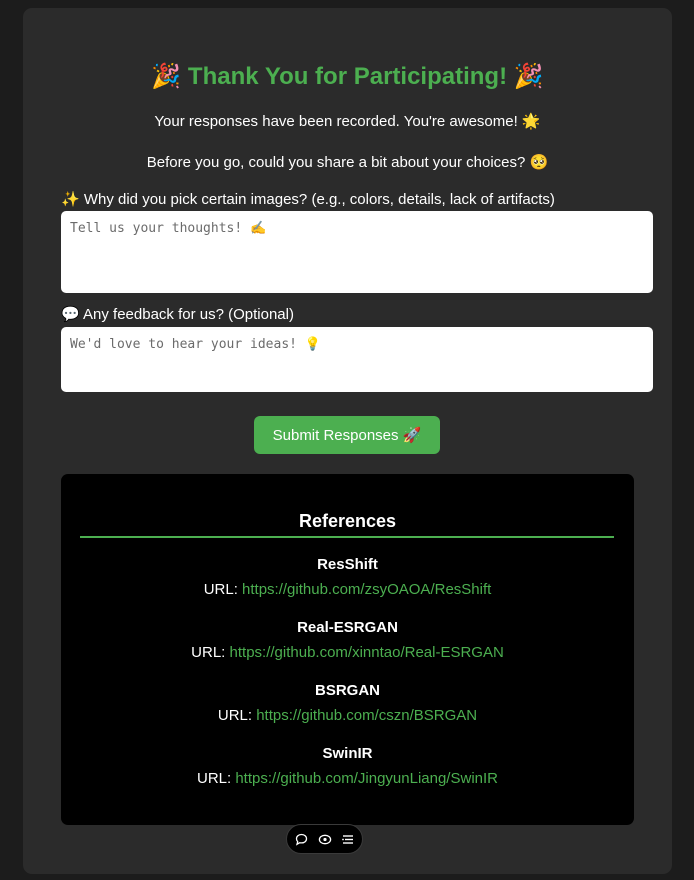 This screenshot has height=880, width=694. What do you see at coordinates (347, 76) in the screenshot?
I see `page-title: 🎉 Thank You for Participating! 🎉` at bounding box center [347, 76].